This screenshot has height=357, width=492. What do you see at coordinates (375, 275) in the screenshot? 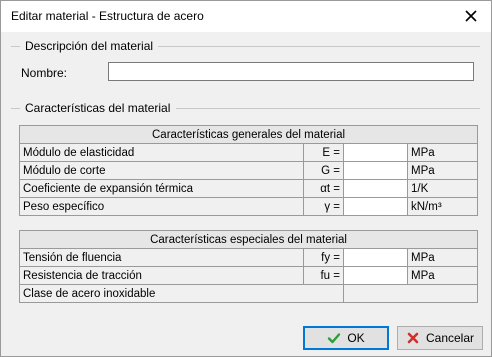
I see `tensile-strength-input` at bounding box center [375, 275].